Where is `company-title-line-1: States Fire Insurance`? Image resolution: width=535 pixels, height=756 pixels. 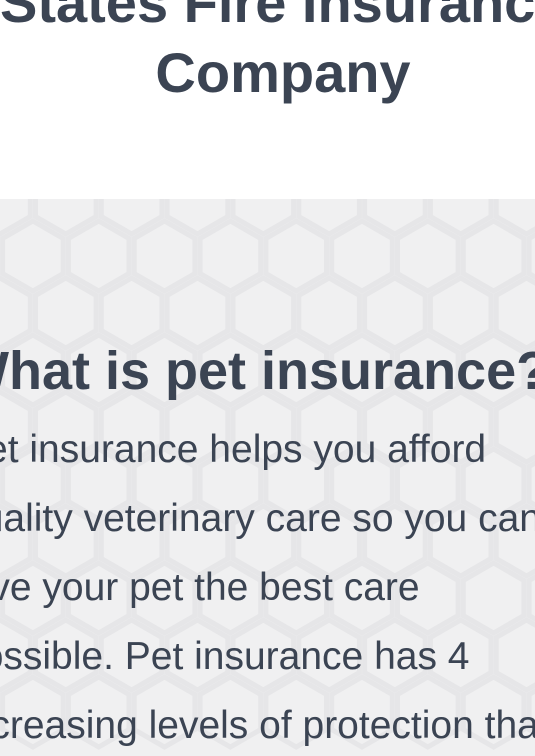
company-title-line-1: States Fire Insurance is located at coordinates (267, 17).